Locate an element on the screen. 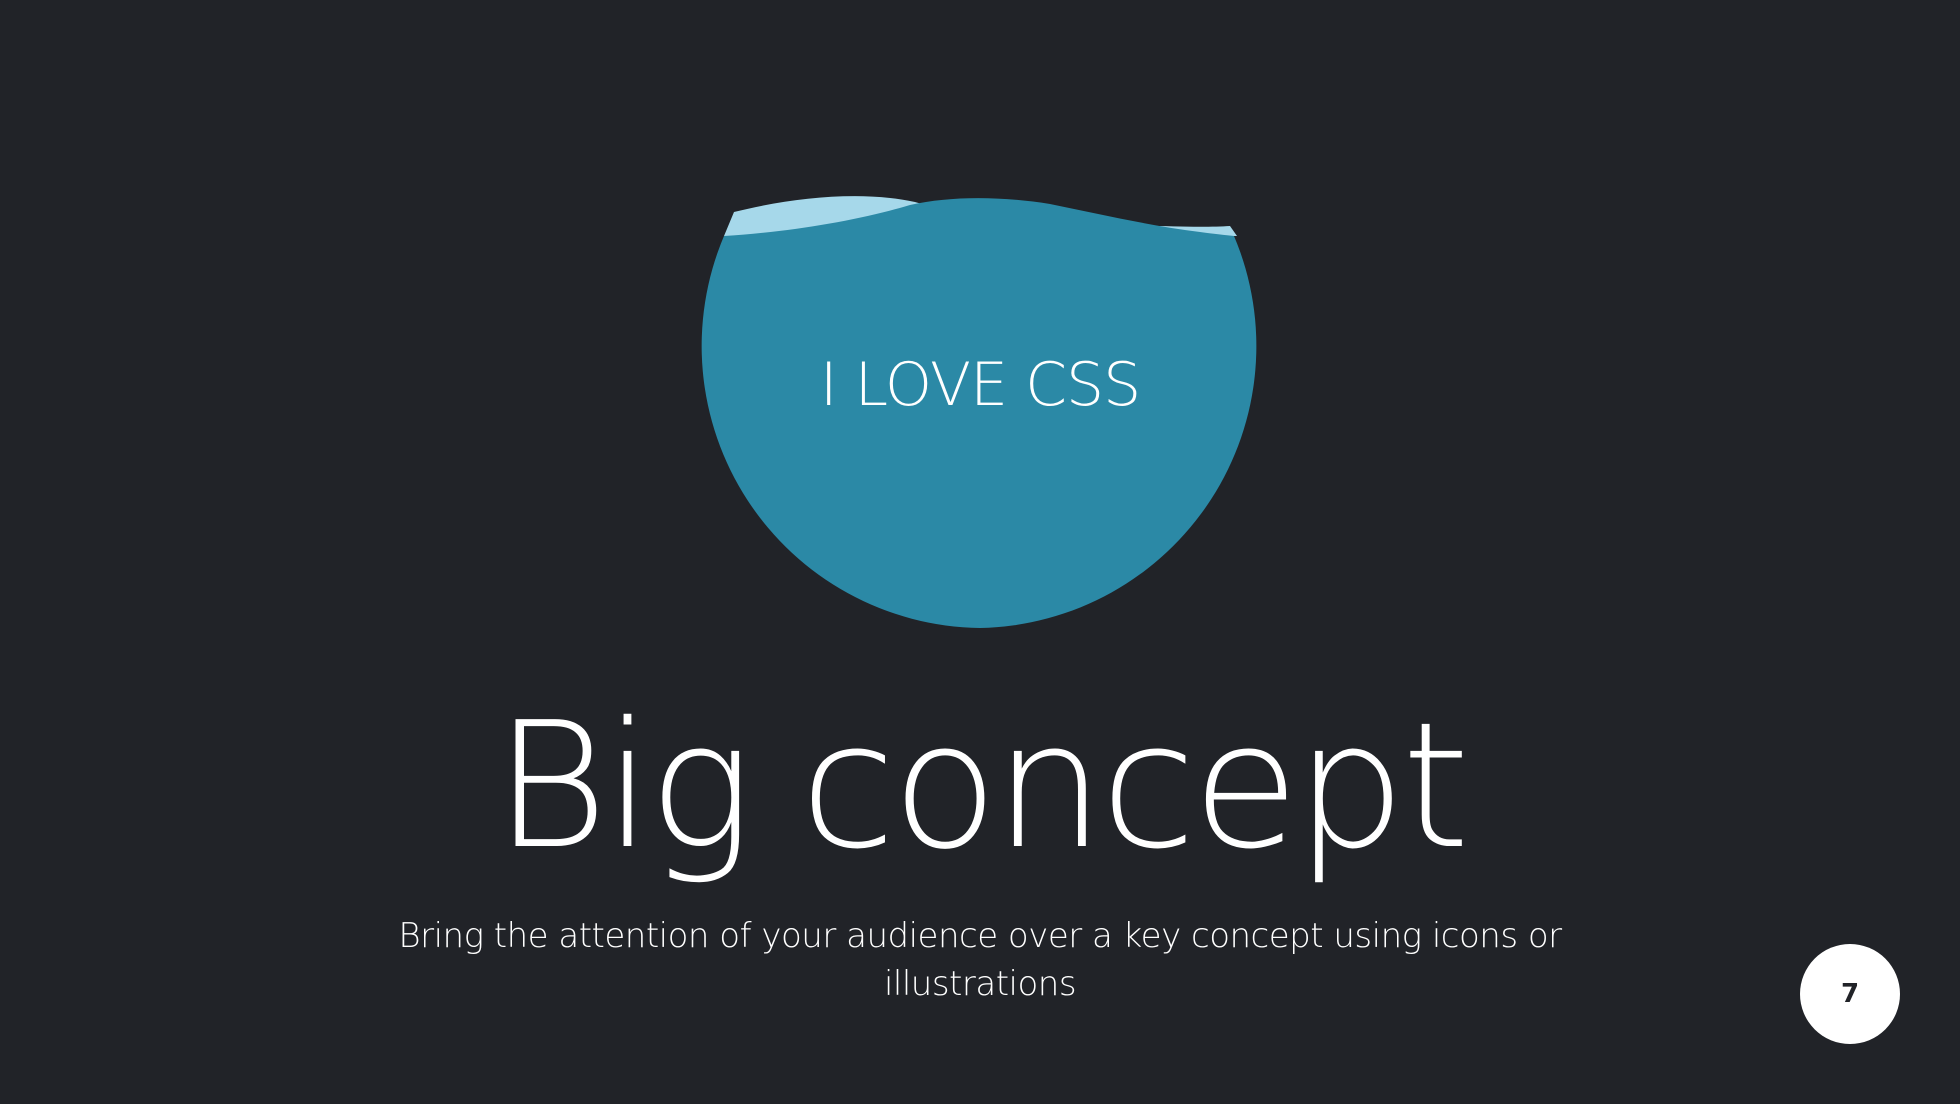 This screenshot has width=1960, height=1104. water-bowl-illustration is located at coordinates (979, 412).